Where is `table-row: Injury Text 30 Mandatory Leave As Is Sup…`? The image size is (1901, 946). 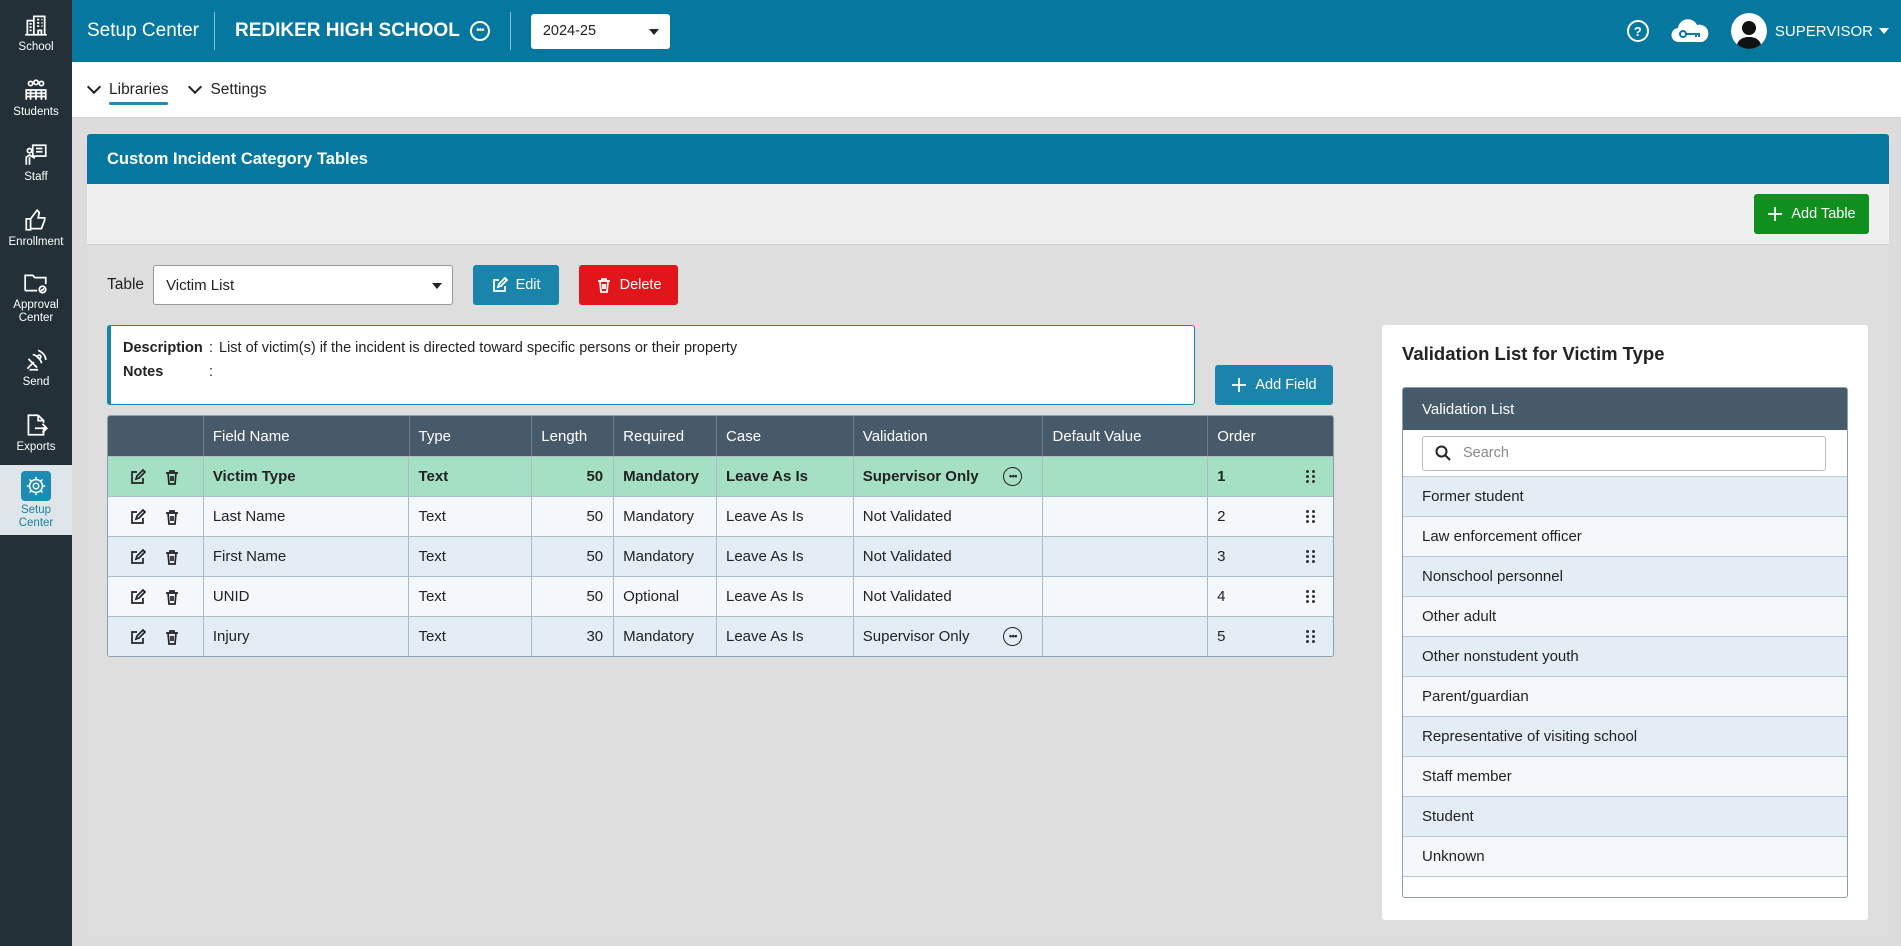 table-row: Injury Text 30 Mandatory Leave As Is Sup… is located at coordinates (720, 636).